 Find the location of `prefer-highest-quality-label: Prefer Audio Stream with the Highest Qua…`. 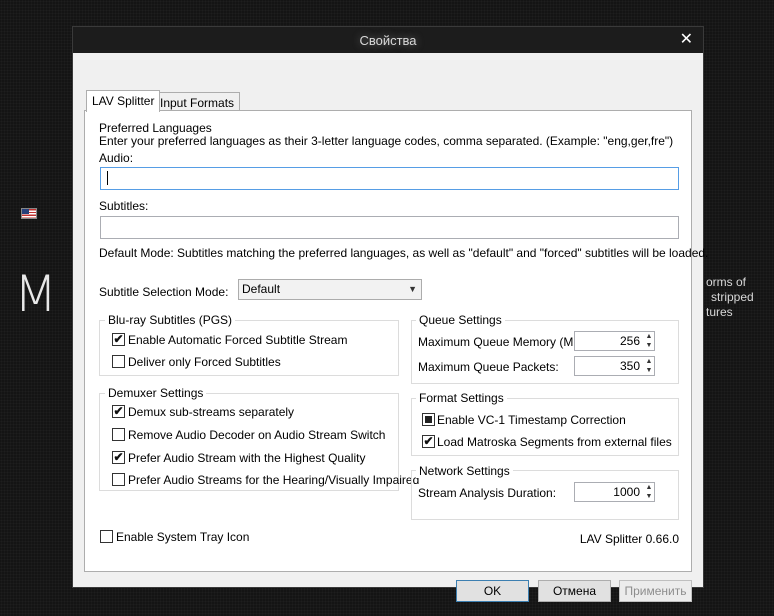

prefer-highest-quality-label: Prefer Audio Stream with the Highest Qua… is located at coordinates (246, 458).